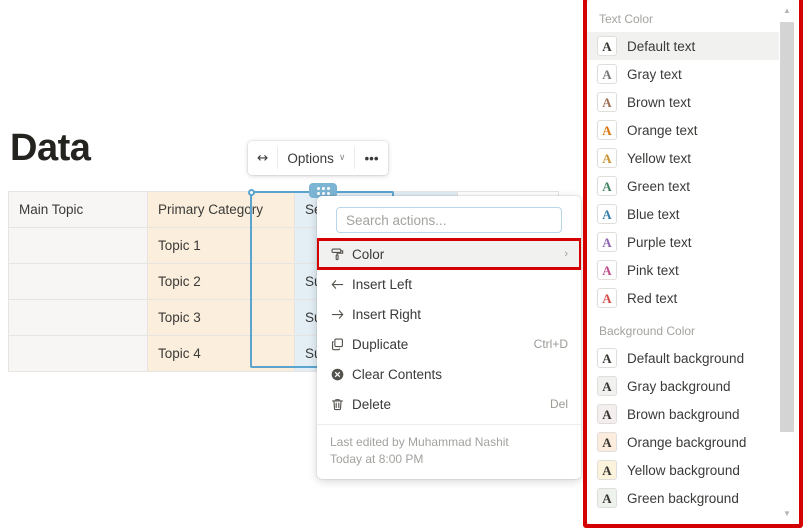  Describe the element at coordinates (419, 442) in the screenshot. I see `last-edited-by: Last edited by Muhammad Nashit` at that location.